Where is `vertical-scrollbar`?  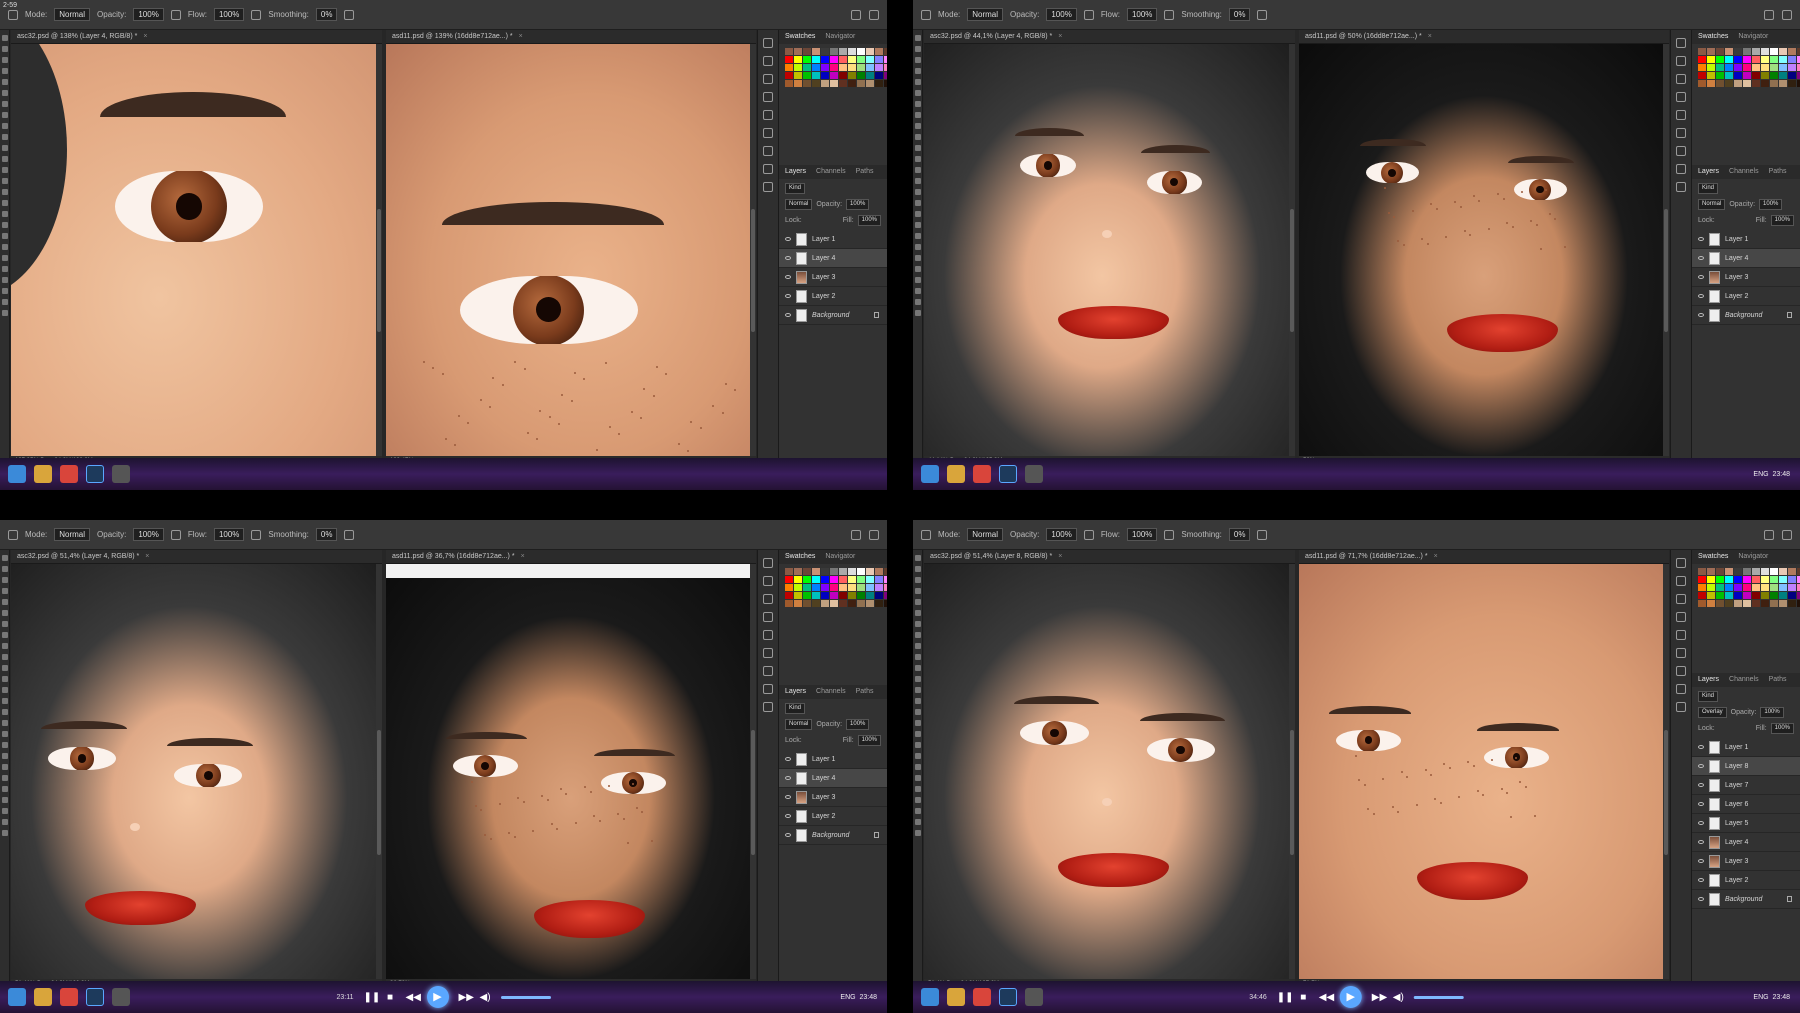 vertical-scrollbar is located at coordinates (379, 771).